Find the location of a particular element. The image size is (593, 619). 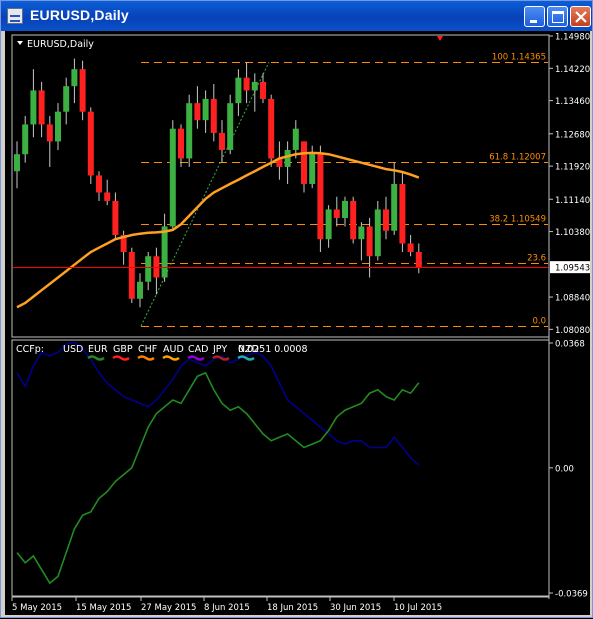

main-panel-label: EURUSD,Daily is located at coordinates (55, 44).